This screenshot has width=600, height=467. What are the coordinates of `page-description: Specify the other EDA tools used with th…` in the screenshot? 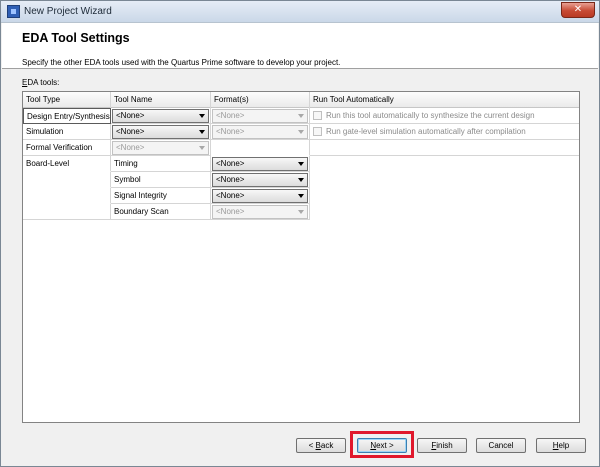 It's located at (181, 62).